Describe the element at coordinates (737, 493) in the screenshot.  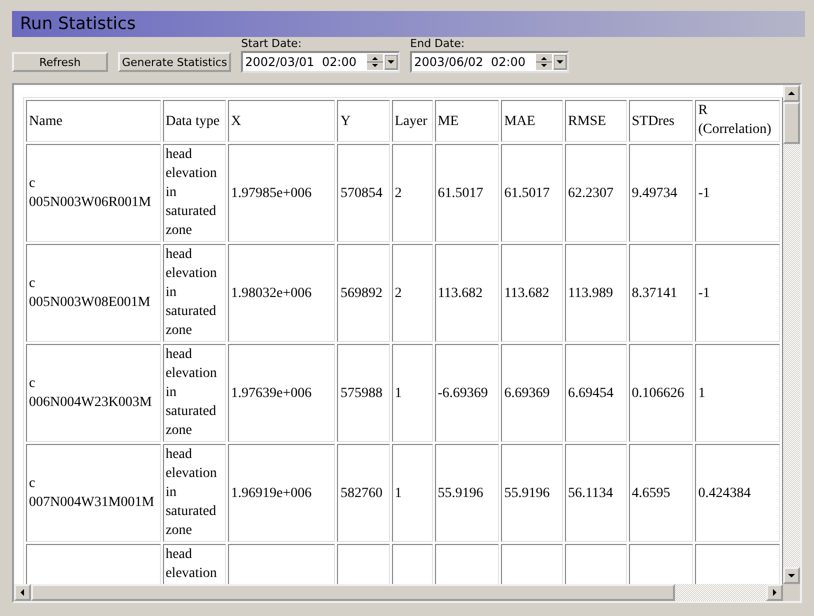
I see `table-cell: 0.424384` at that location.